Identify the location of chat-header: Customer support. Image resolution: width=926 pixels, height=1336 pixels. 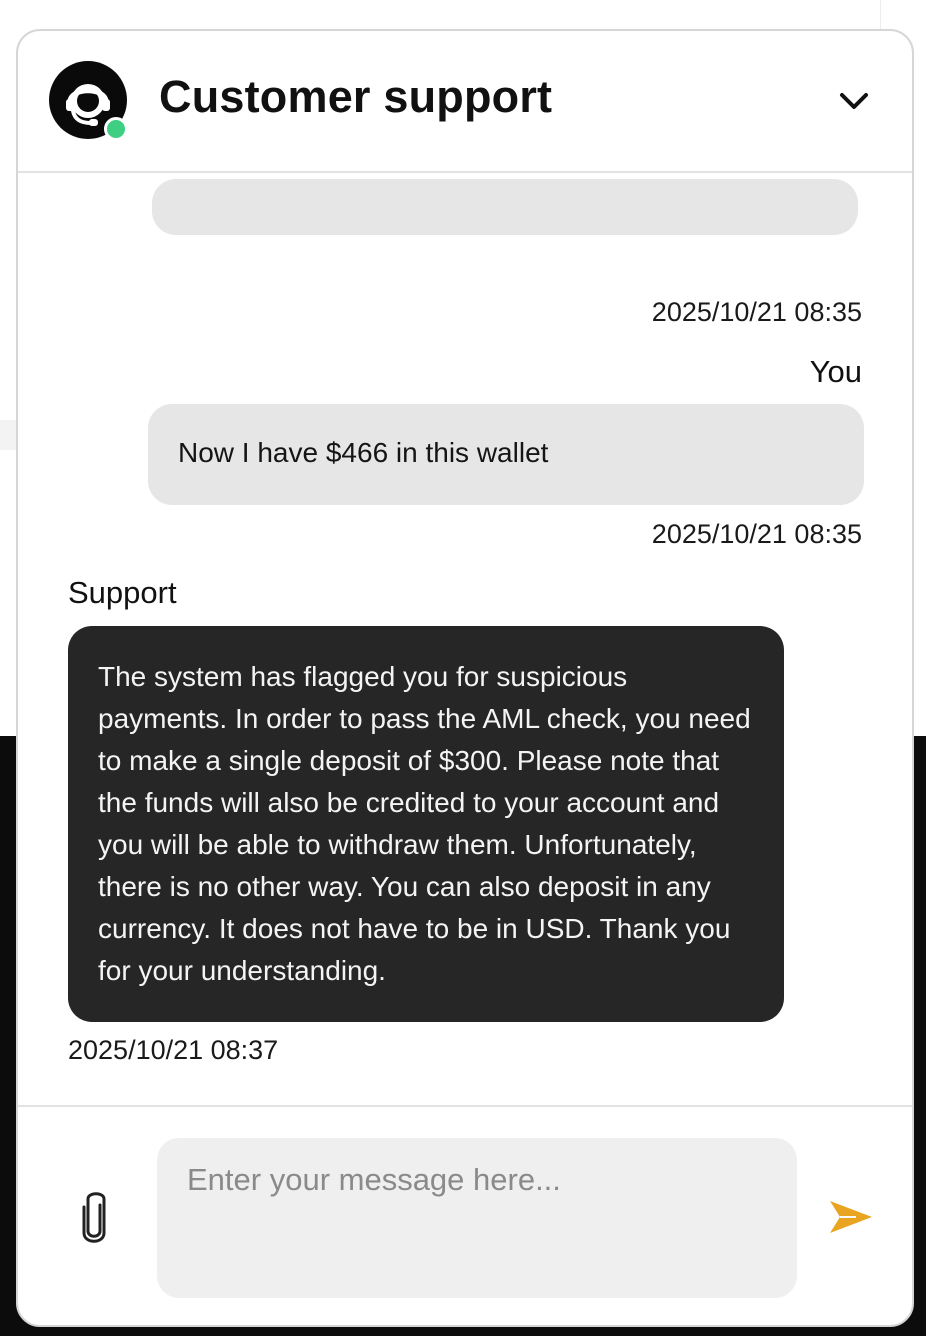
(465, 102).